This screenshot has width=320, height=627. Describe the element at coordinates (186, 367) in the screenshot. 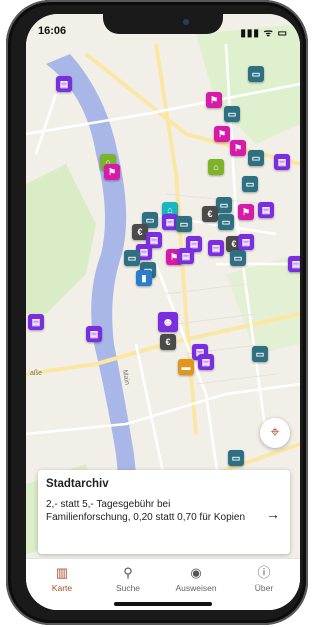

I see `map-pin: ▬` at that location.